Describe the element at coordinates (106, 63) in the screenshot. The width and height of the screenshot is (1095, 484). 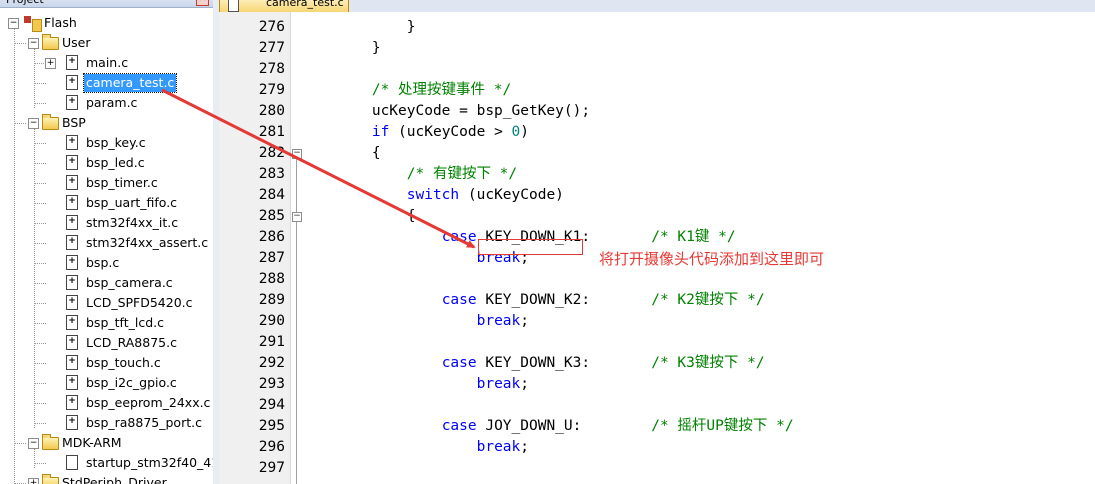
I see `tree-file-item: + + main.c` at that location.